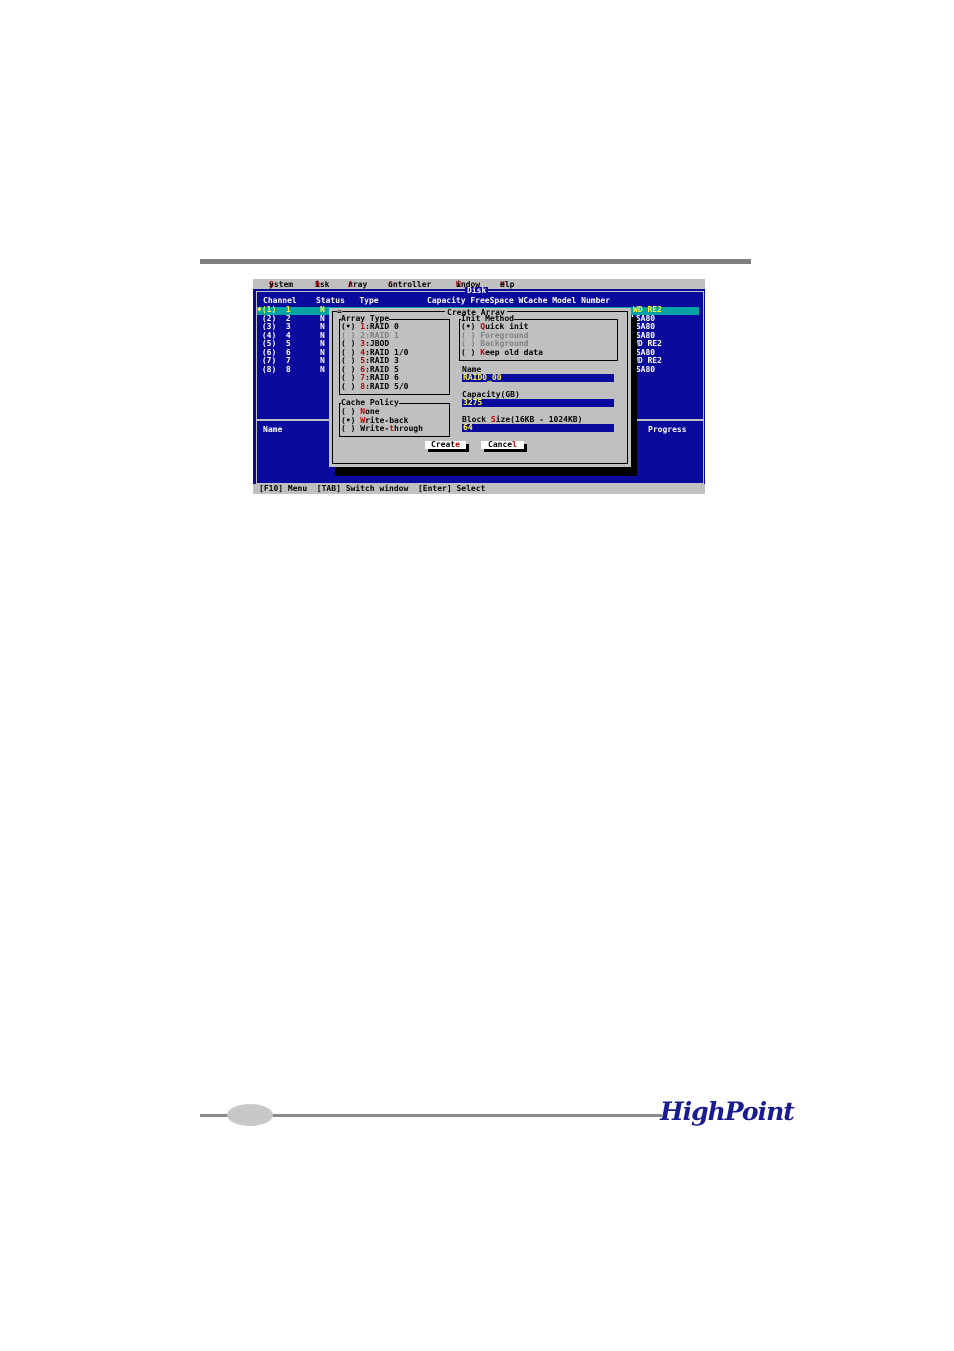  Describe the element at coordinates (382, 429) in the screenshot. I see `cache-option-write-through: ( ) Write-through` at that location.